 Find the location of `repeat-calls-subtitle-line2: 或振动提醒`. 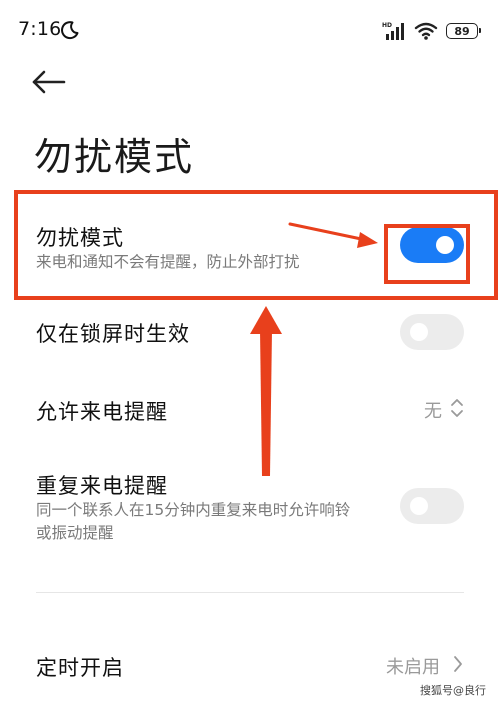

repeat-calls-subtitle-line2: 或振动提醒 is located at coordinates (75, 533).